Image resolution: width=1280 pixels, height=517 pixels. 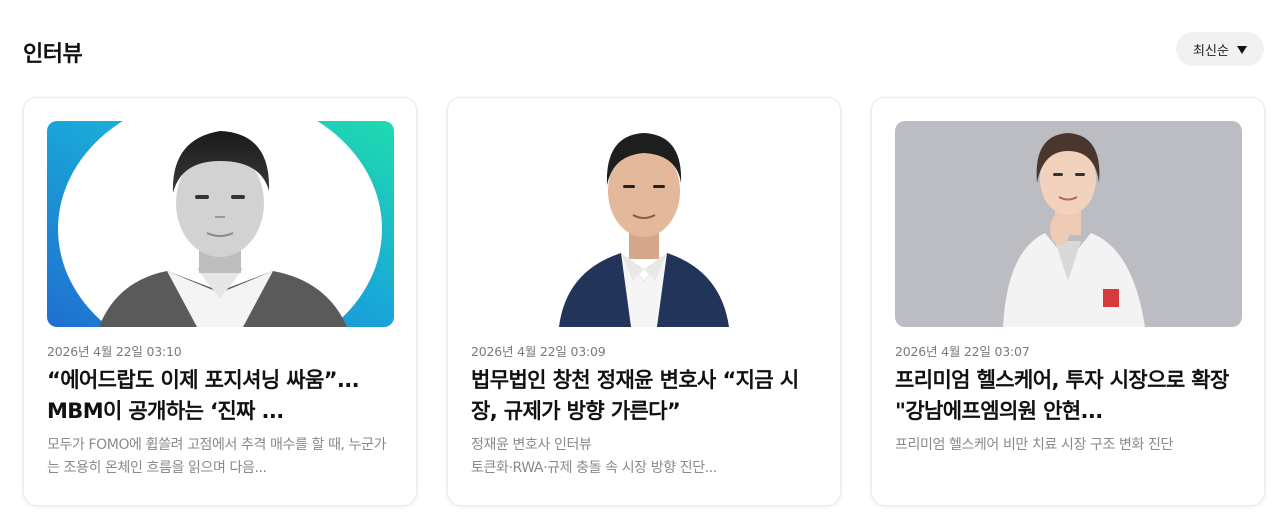 I want to click on sort-dropdown-button: 최신순, so click(x=1220, y=49).